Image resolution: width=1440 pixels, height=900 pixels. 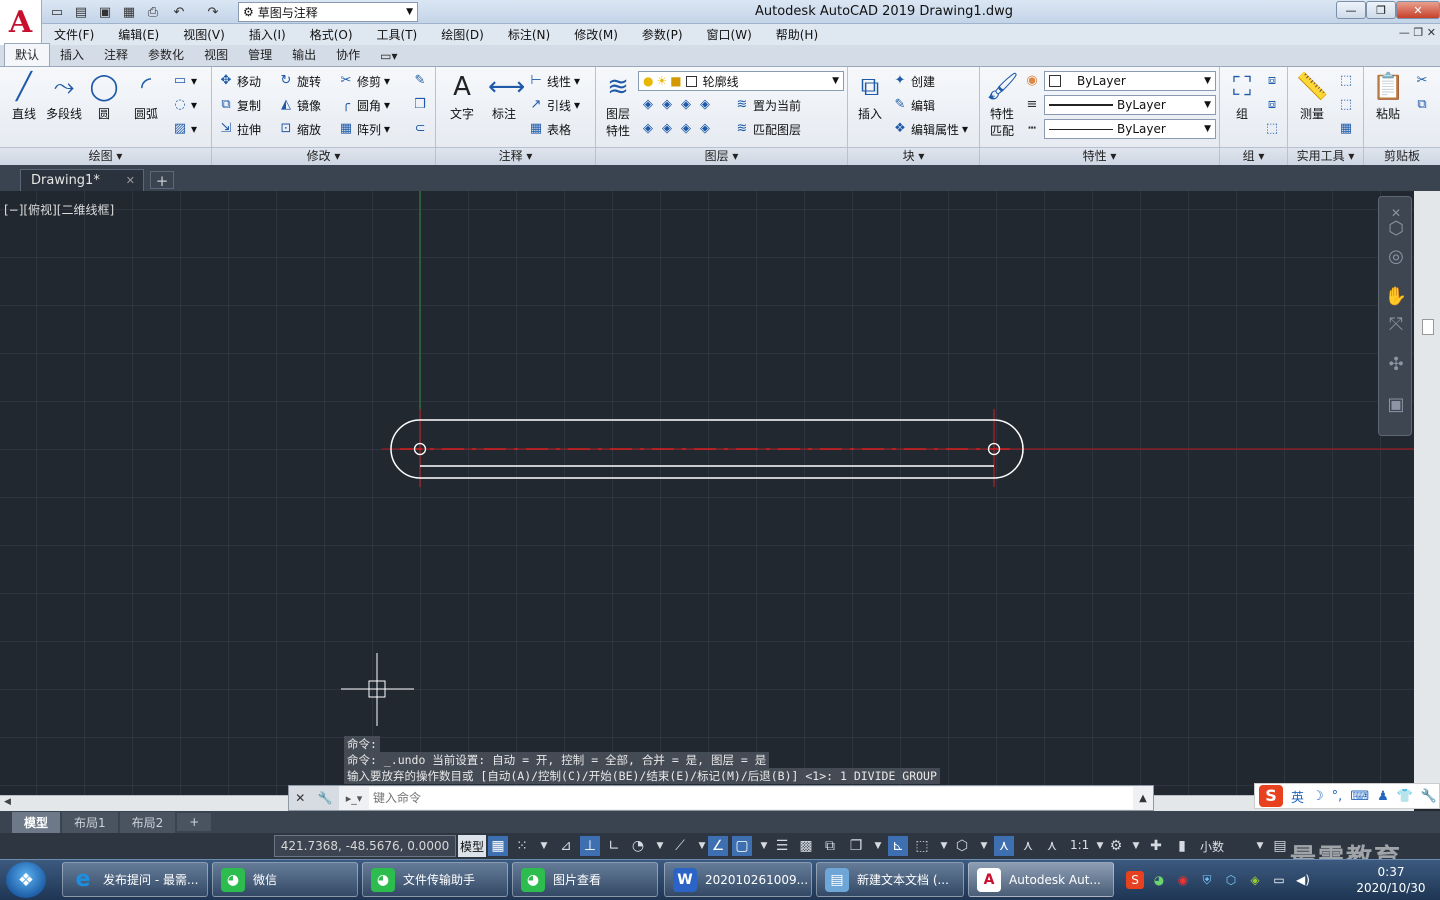 What do you see at coordinates (420, 81) in the screenshot?
I see `erase-button: ✎` at bounding box center [420, 81].